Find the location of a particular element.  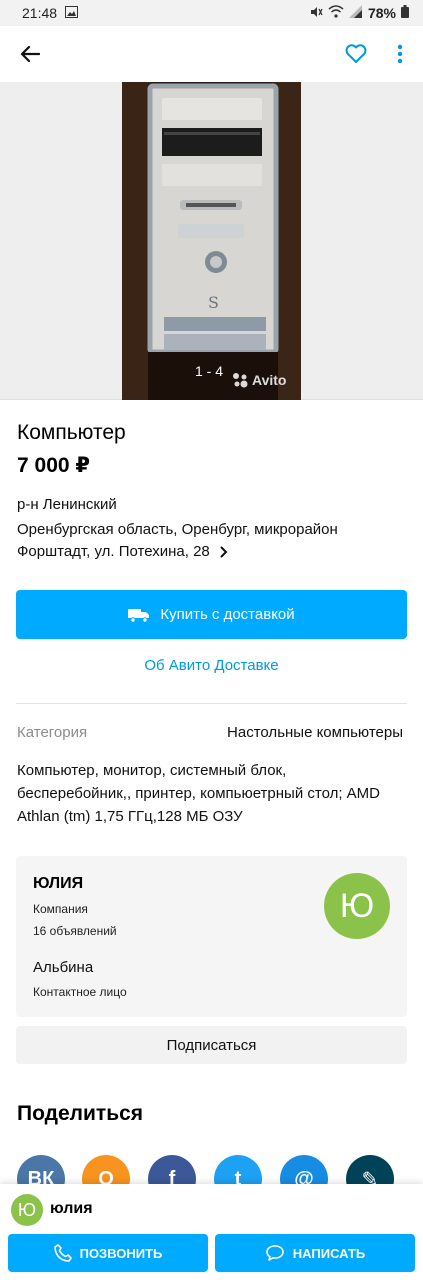

mute-icon is located at coordinates (316, 13).